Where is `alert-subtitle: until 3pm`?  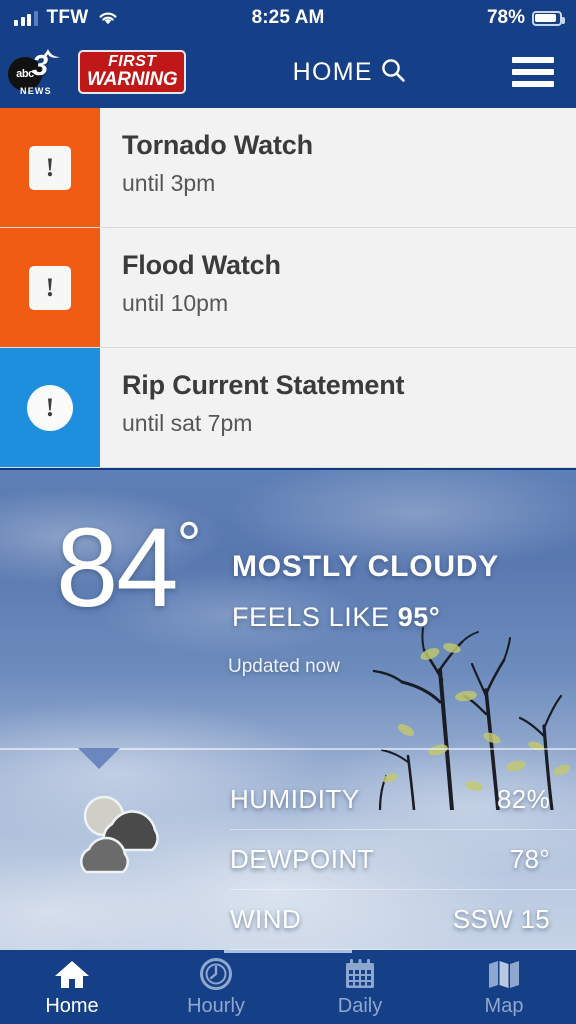 alert-subtitle: until 3pm is located at coordinates (169, 183).